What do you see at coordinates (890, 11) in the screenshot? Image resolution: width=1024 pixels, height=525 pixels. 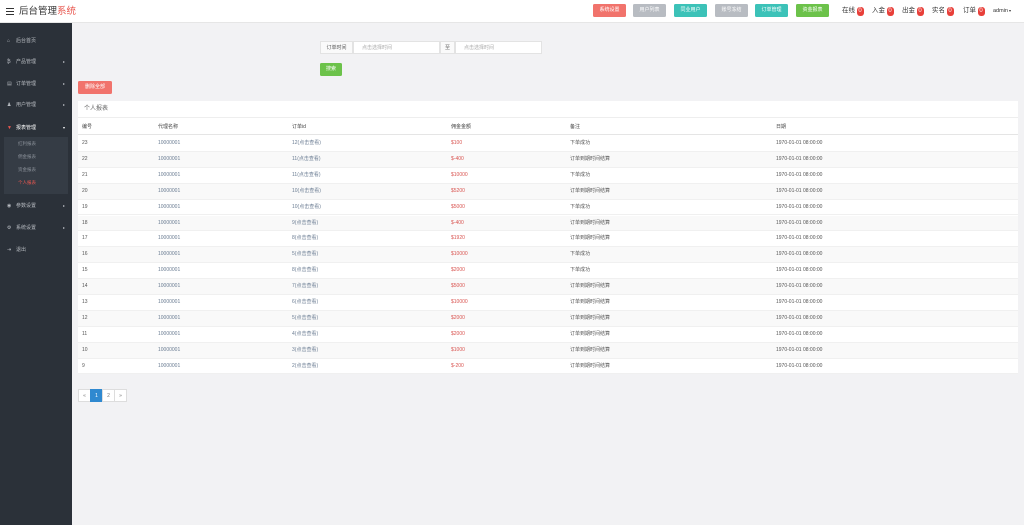 I see `deposit-count-badge: 0` at bounding box center [890, 11].